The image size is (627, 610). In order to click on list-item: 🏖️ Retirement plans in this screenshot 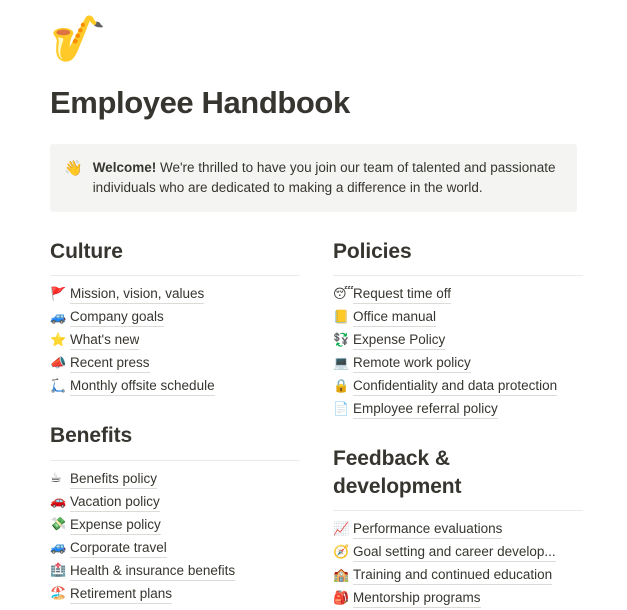, I will do `click(175, 594)`.